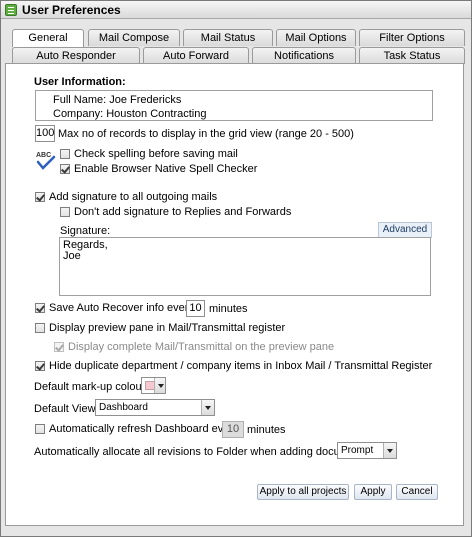  What do you see at coordinates (65, 169) in the screenshot?
I see `browser-spell-checkbox` at bounding box center [65, 169].